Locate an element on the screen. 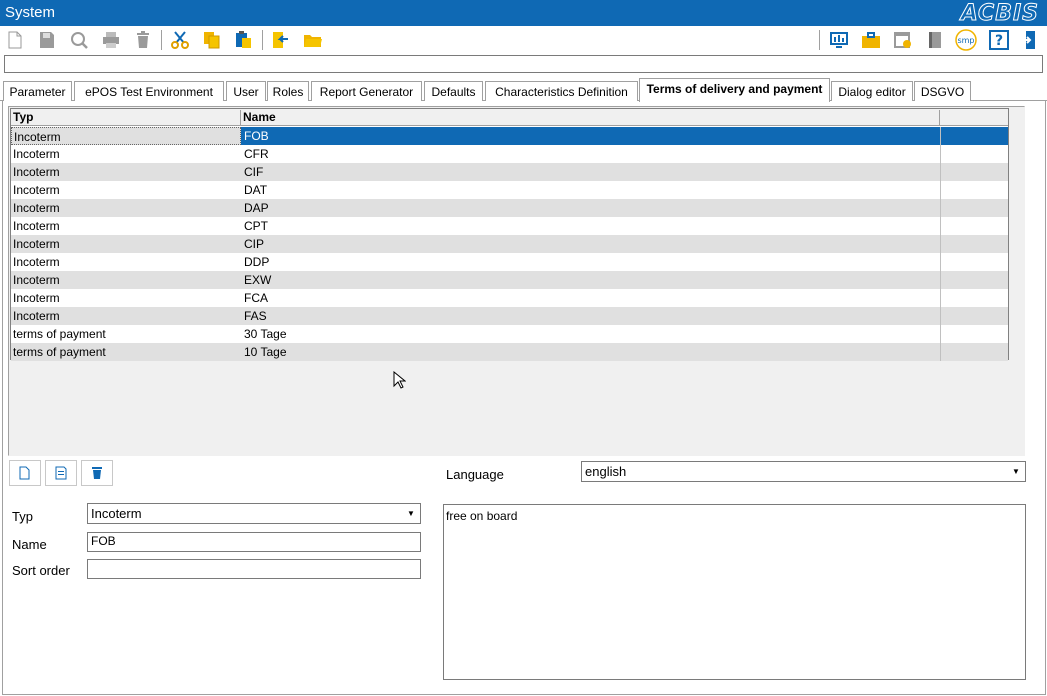 This screenshot has height=696, width=1047. print-icon is located at coordinates (111, 40).